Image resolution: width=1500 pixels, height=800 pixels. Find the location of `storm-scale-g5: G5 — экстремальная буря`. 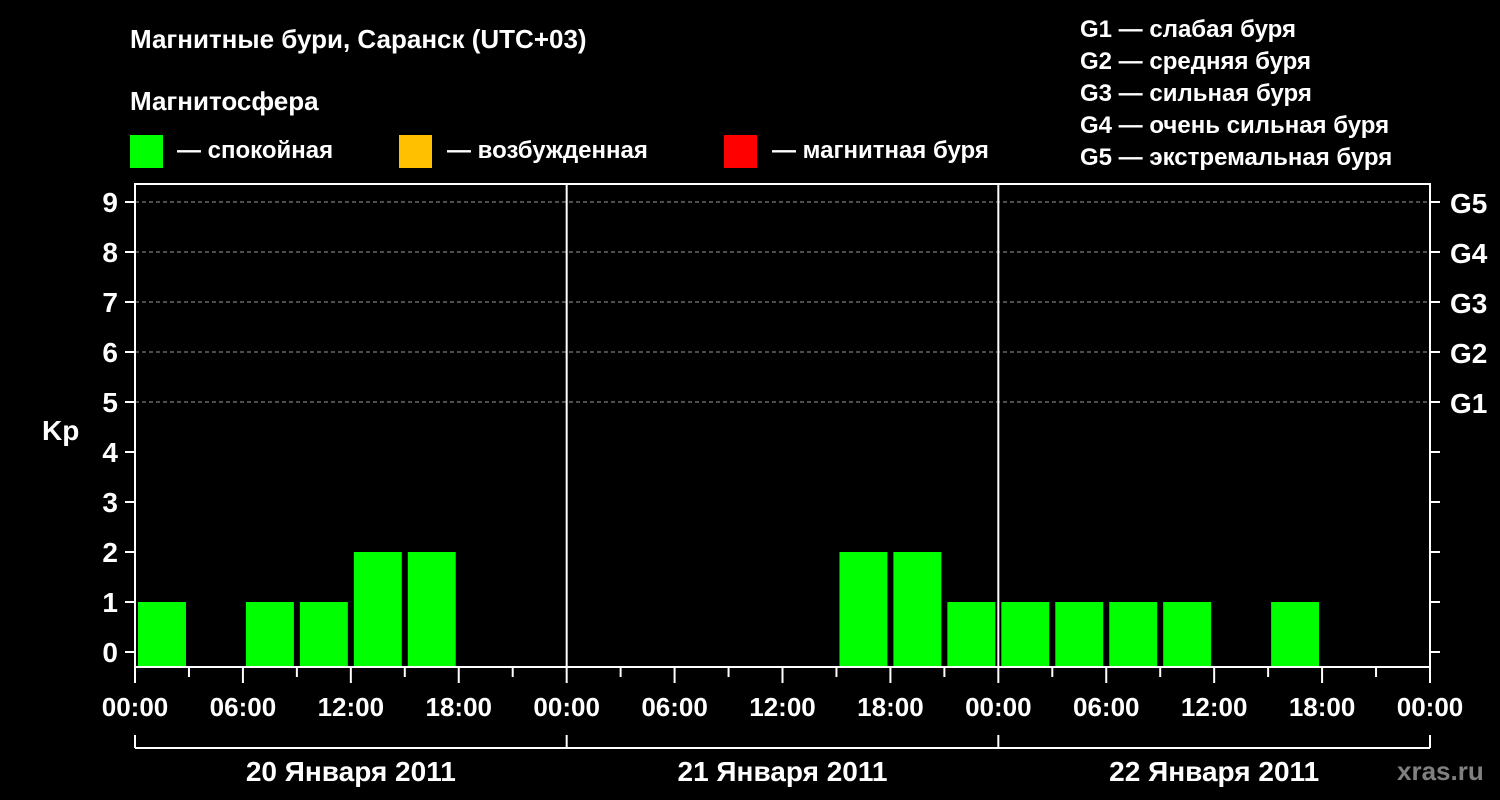

storm-scale-g5: G5 — экстремальная буря is located at coordinates (1236, 157).